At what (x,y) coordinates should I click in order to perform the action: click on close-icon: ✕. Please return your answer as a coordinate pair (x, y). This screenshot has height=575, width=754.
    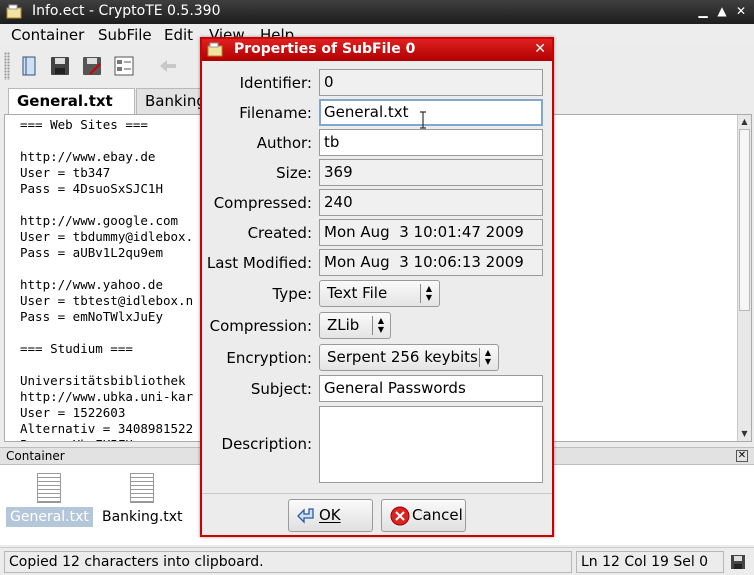
    Looking at the image, I should click on (741, 11).